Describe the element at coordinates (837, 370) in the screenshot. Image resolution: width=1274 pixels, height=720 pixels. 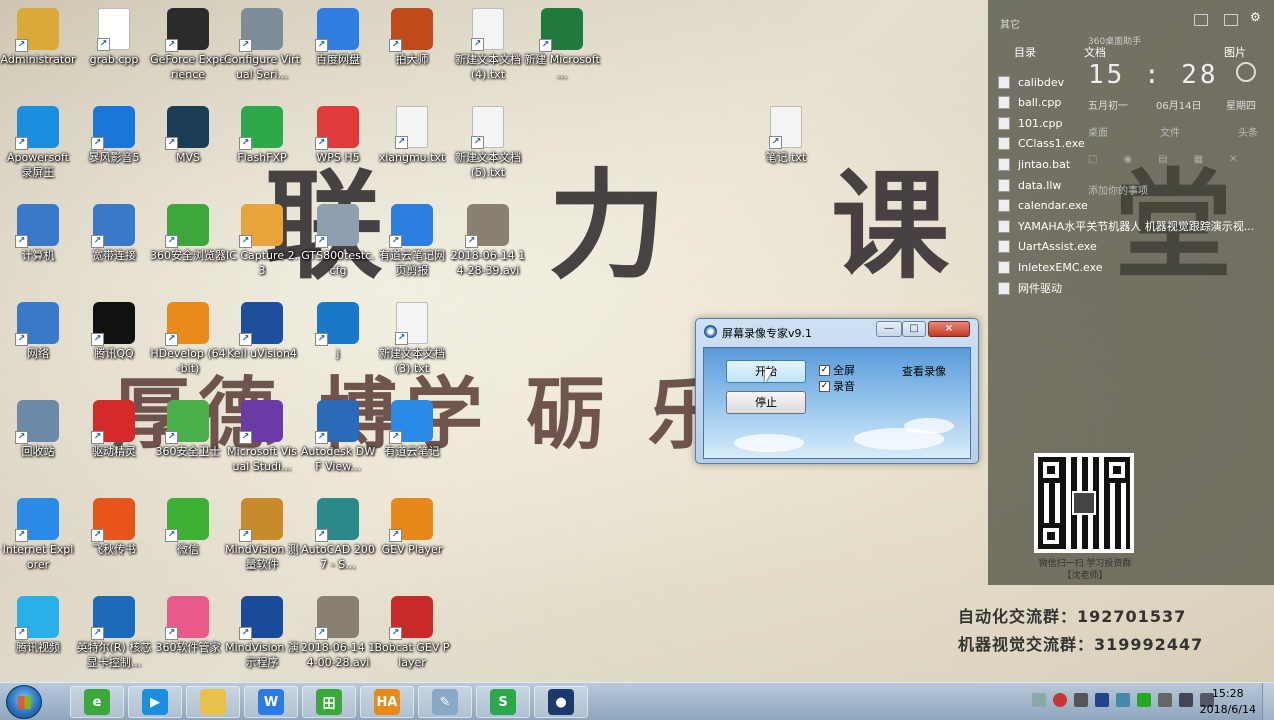
I see `fullscreen-checkbox: ✓ 全屏` at that location.